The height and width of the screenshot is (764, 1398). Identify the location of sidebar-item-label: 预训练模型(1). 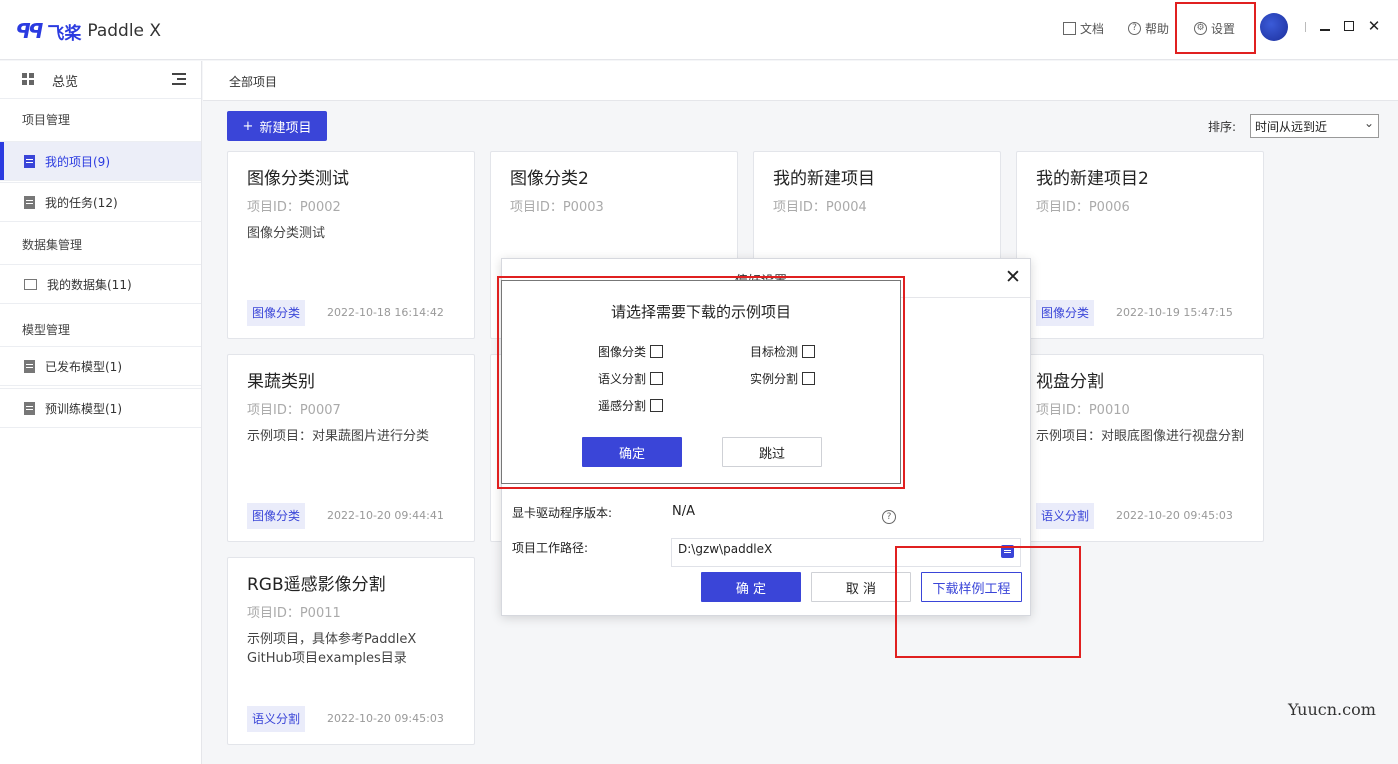
(83, 408).